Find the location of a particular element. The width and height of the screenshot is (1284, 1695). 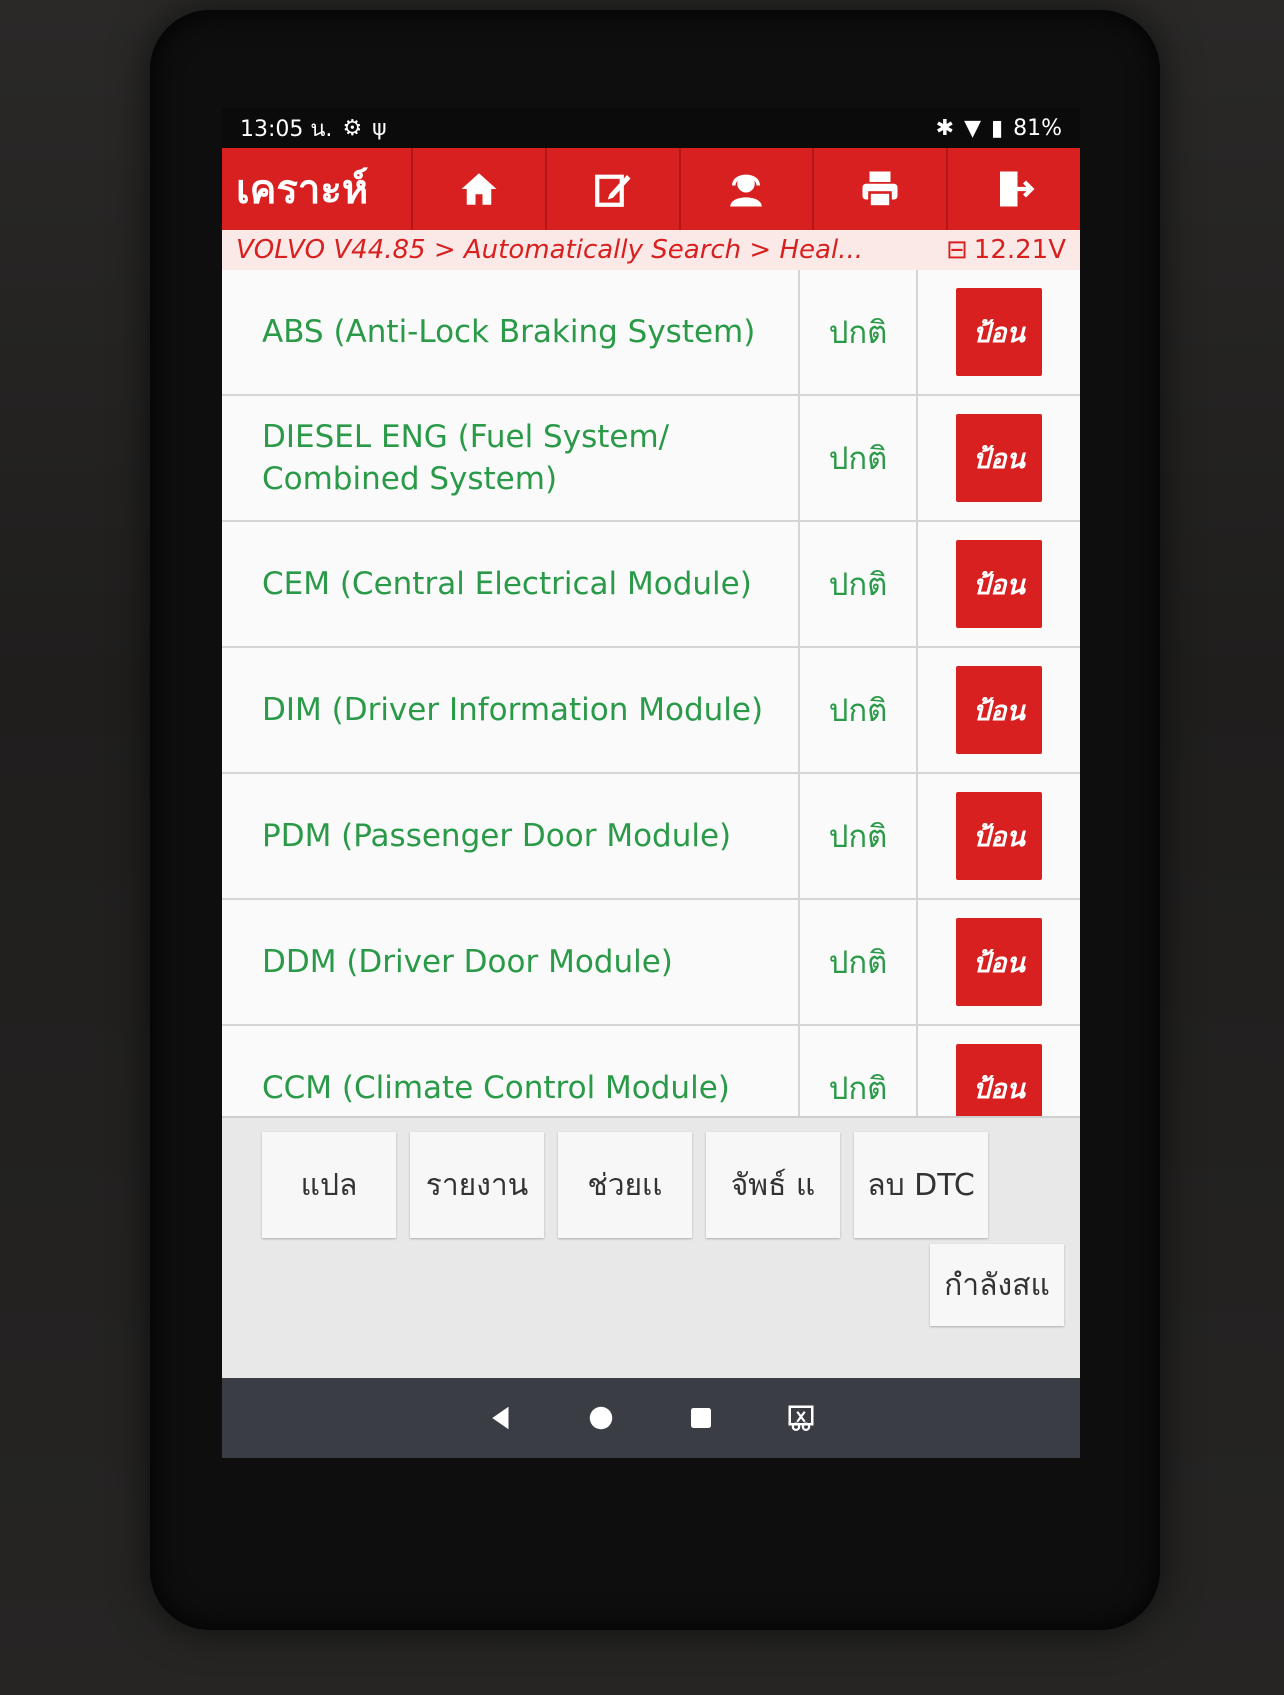

nav-bar is located at coordinates (651, 1418).